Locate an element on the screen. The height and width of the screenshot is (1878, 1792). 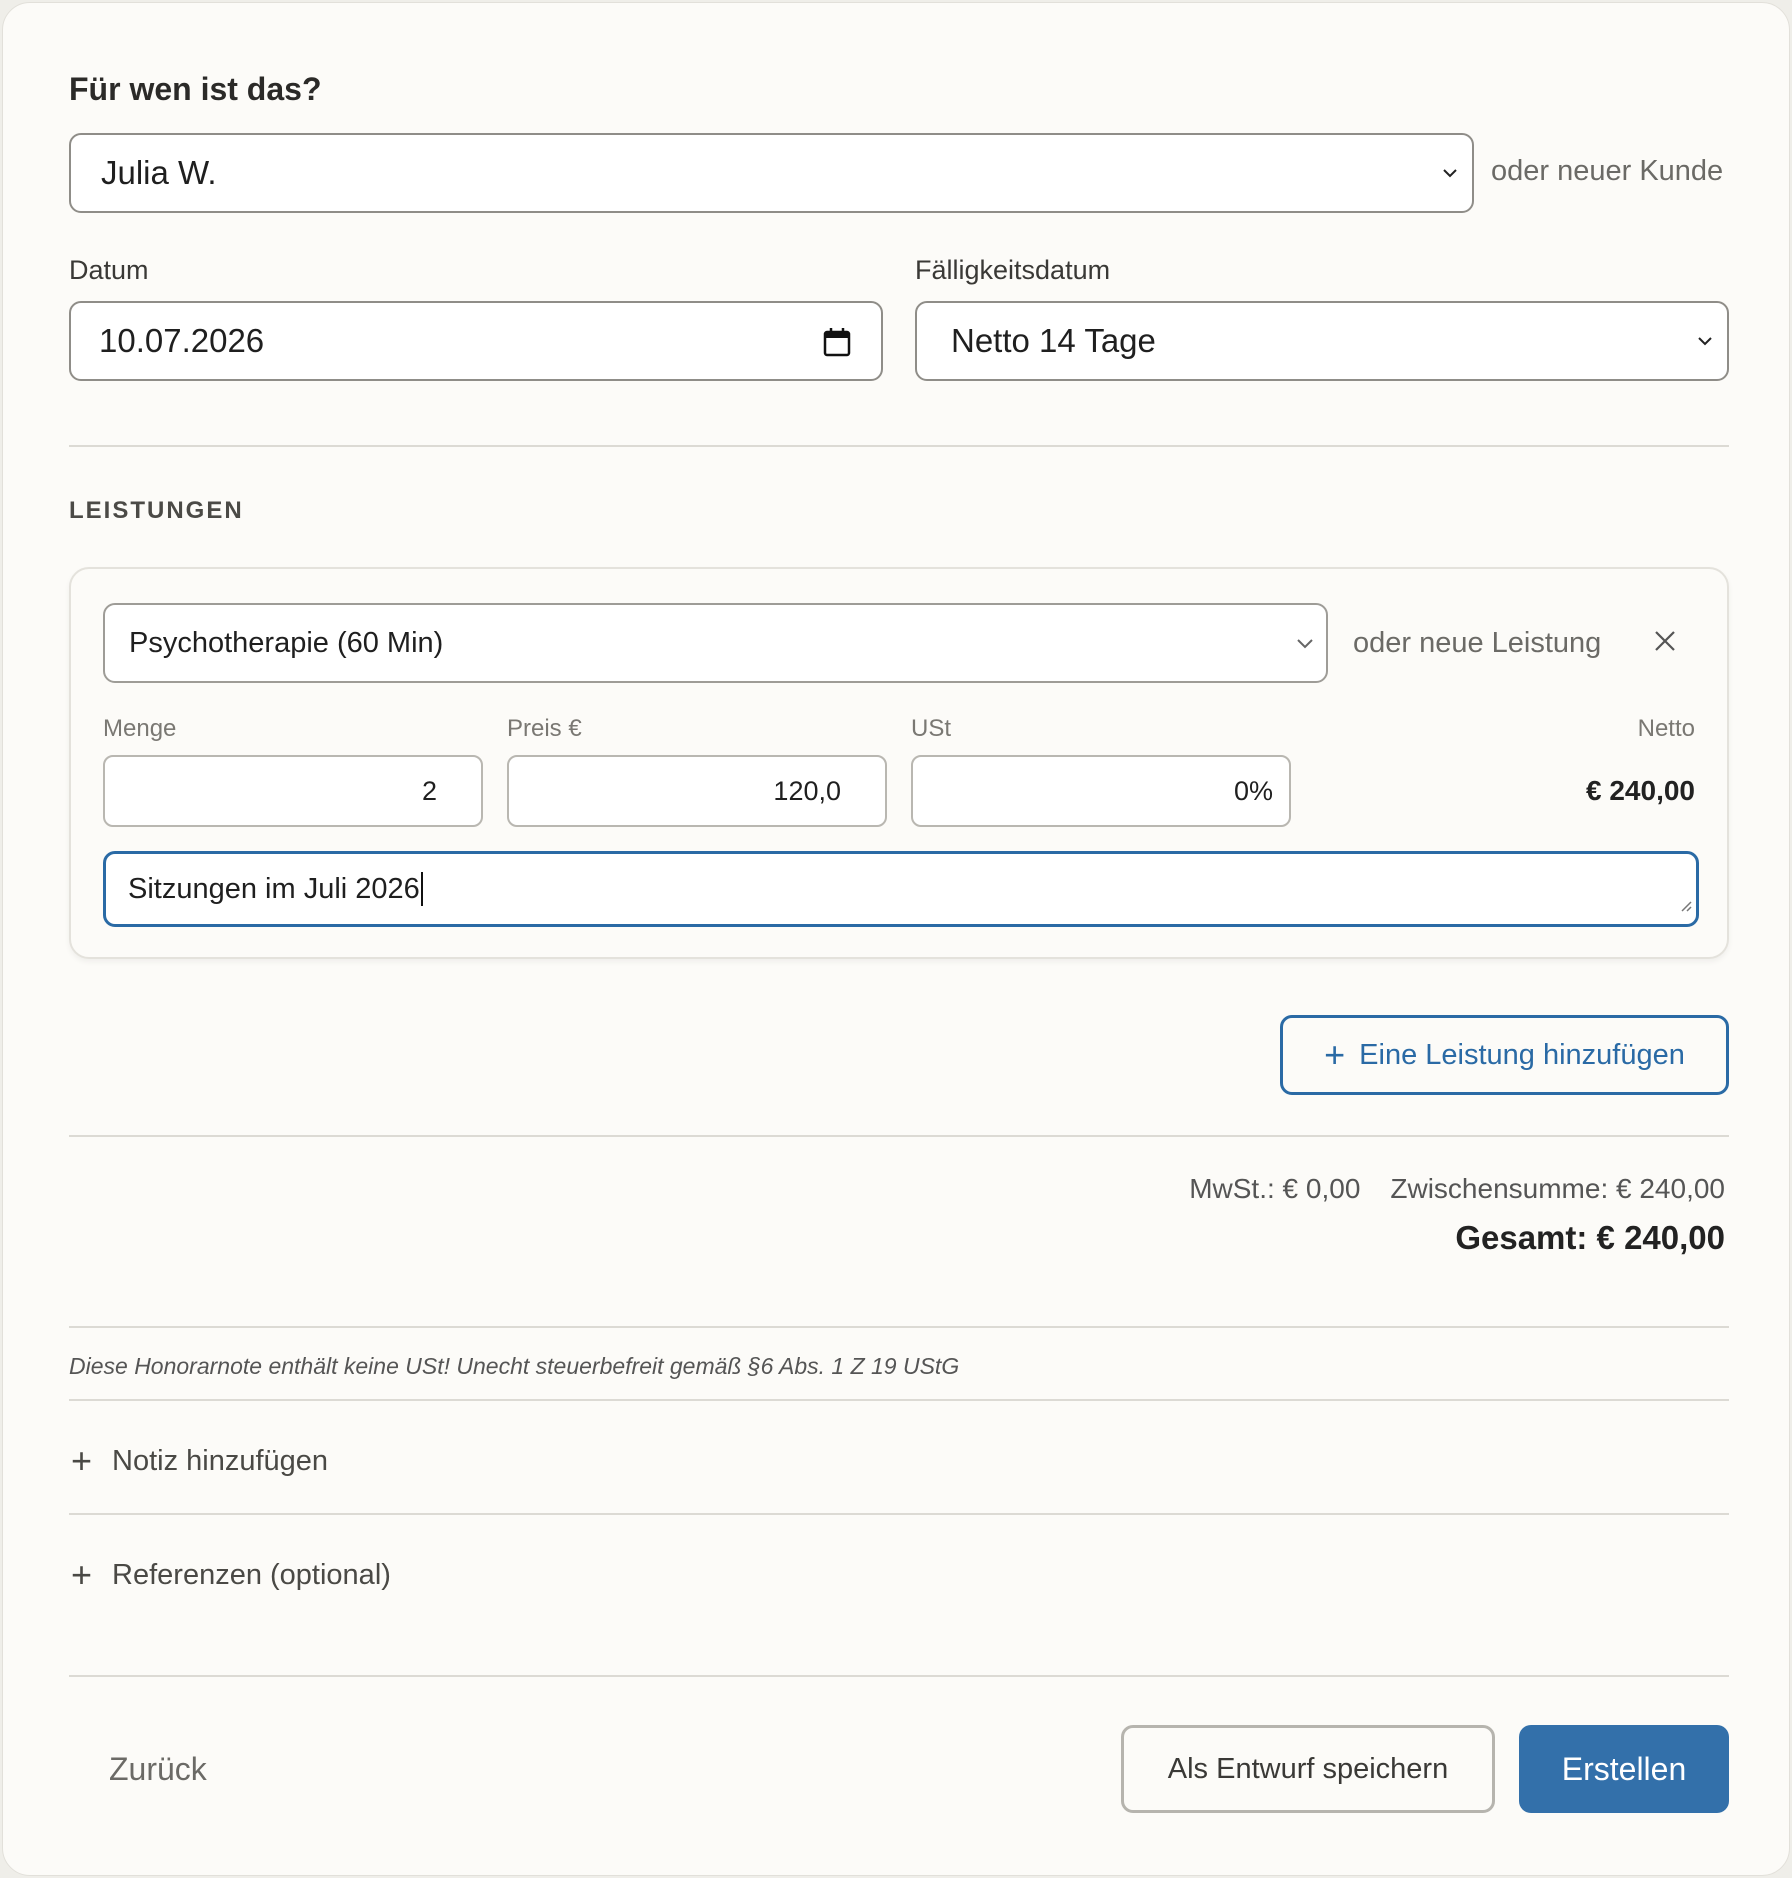
subtotal: Zwischensumme: € 240,00 is located at coordinates (1557, 1188).